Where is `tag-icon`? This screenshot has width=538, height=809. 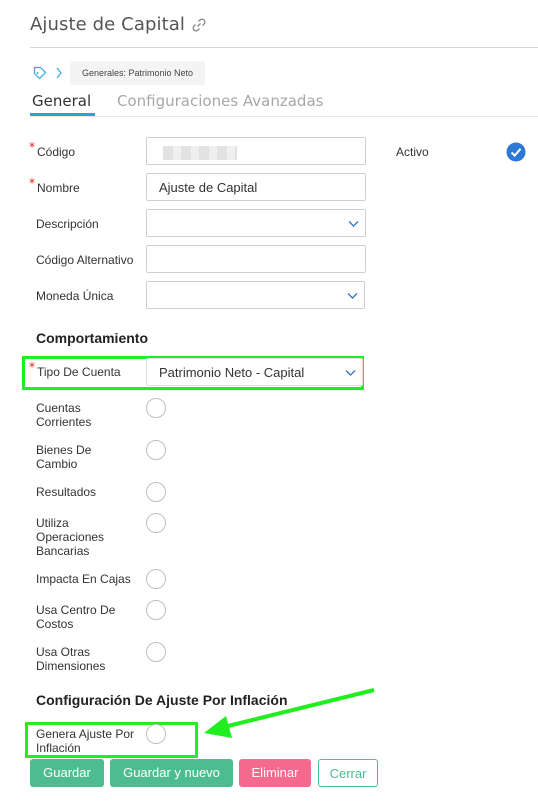 tag-icon is located at coordinates (40, 73).